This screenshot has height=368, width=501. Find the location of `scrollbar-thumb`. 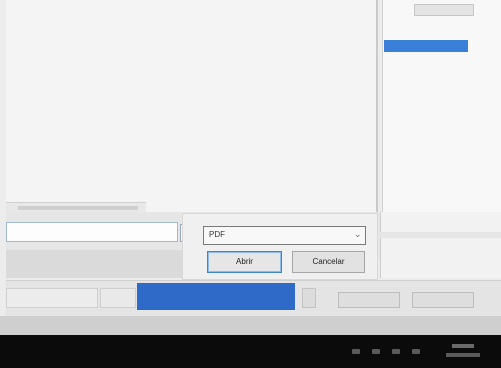

scrollbar-thumb is located at coordinates (78, 208).